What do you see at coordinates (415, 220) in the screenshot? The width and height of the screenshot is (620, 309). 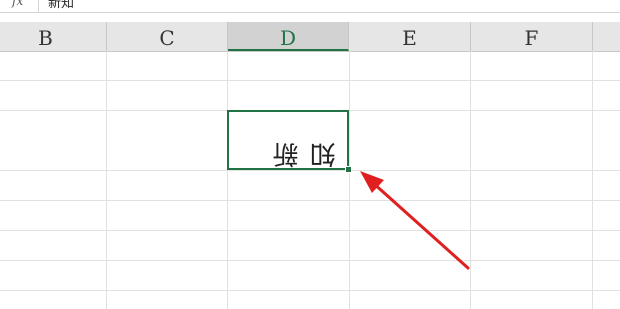 I see `annotation-arrow-icon` at bounding box center [415, 220].